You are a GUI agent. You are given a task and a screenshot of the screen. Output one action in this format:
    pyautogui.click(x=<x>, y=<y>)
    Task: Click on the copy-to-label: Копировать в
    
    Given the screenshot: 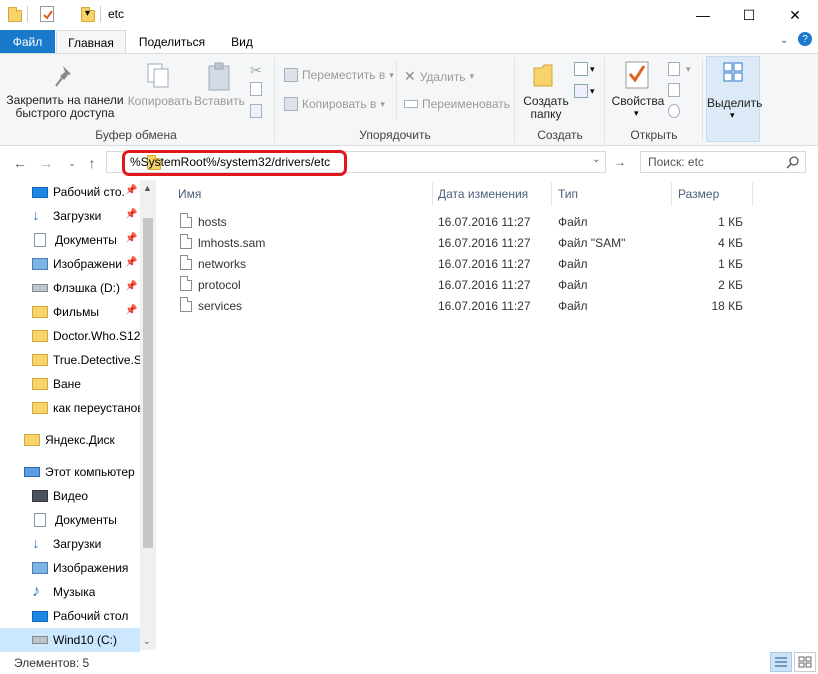 What is the action you would take?
    pyautogui.click(x=339, y=104)
    